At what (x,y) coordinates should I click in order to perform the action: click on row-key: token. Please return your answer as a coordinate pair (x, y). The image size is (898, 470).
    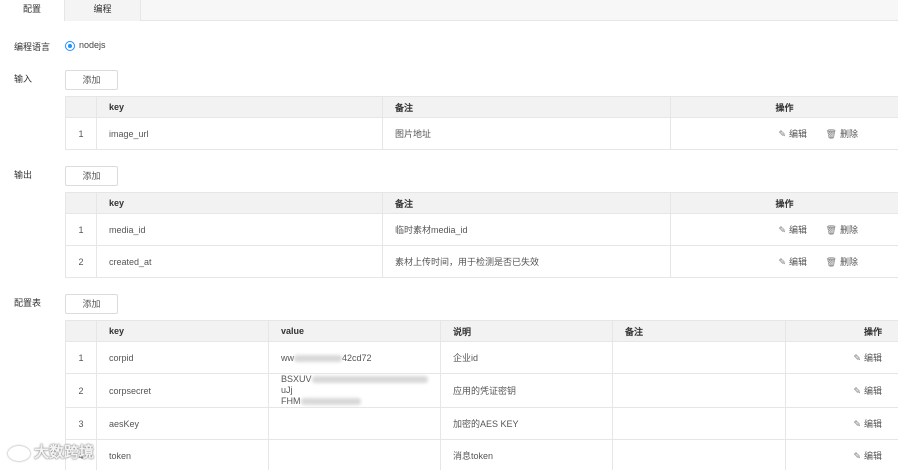
    Looking at the image, I should click on (182, 454).